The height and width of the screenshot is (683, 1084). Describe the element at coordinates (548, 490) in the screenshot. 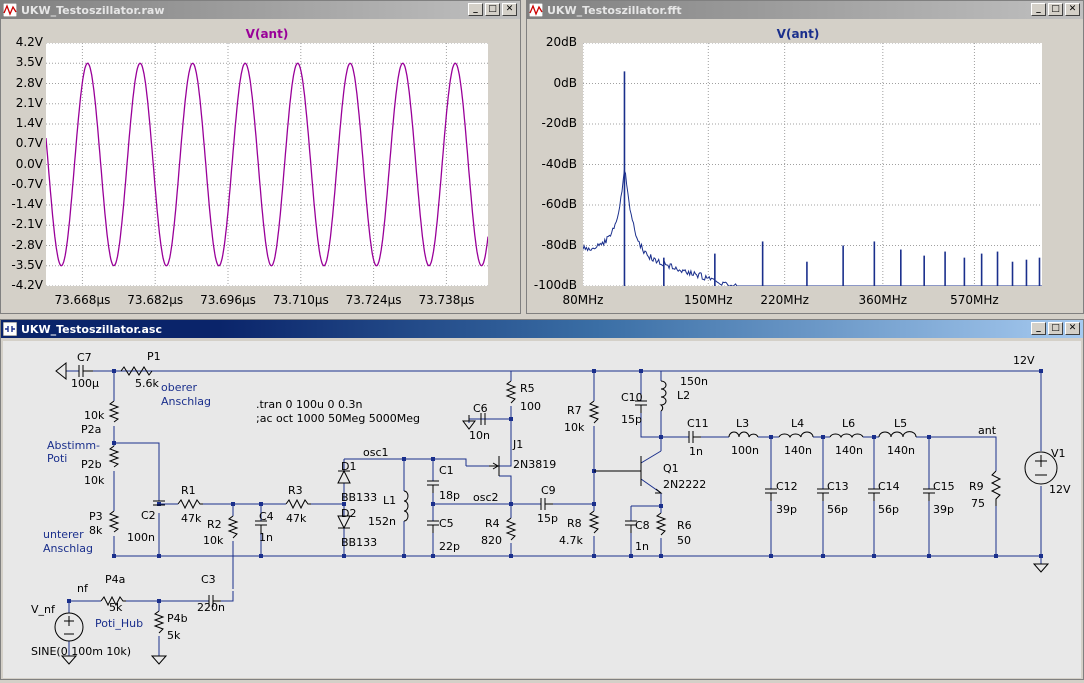

I see `svg-text: C9` at that location.